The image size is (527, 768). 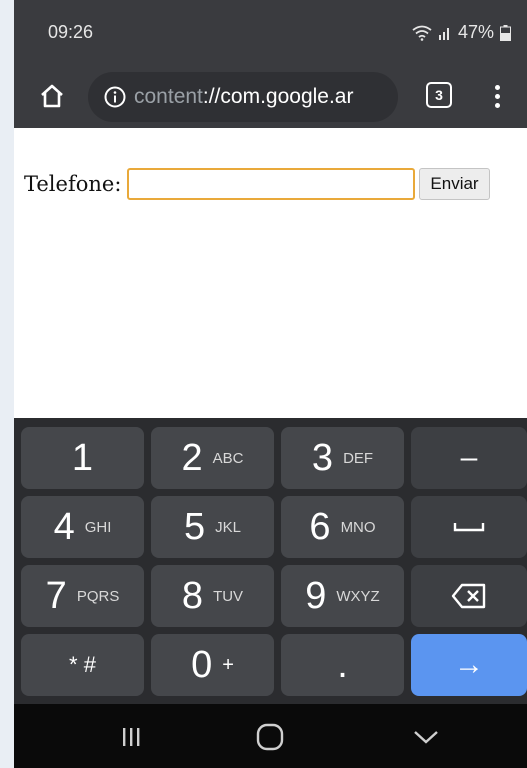 What do you see at coordinates (443, 33) in the screenshot?
I see `signal-icon` at bounding box center [443, 33].